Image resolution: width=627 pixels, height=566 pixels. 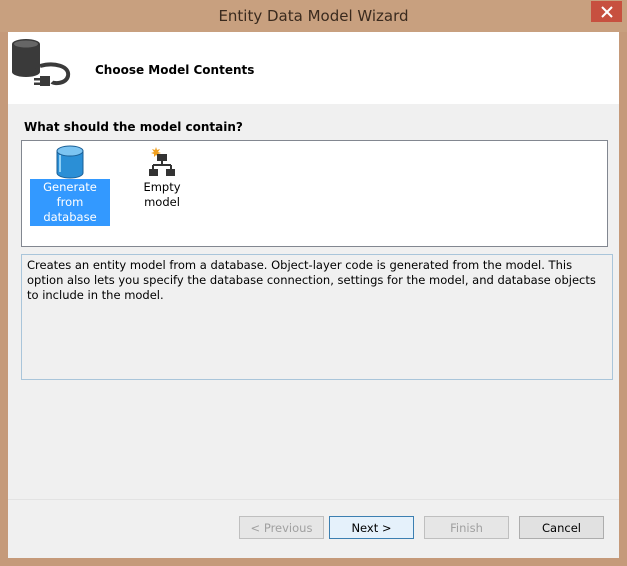 I want to click on header-banner: Choose Model Contents, so click(x=313, y=68).